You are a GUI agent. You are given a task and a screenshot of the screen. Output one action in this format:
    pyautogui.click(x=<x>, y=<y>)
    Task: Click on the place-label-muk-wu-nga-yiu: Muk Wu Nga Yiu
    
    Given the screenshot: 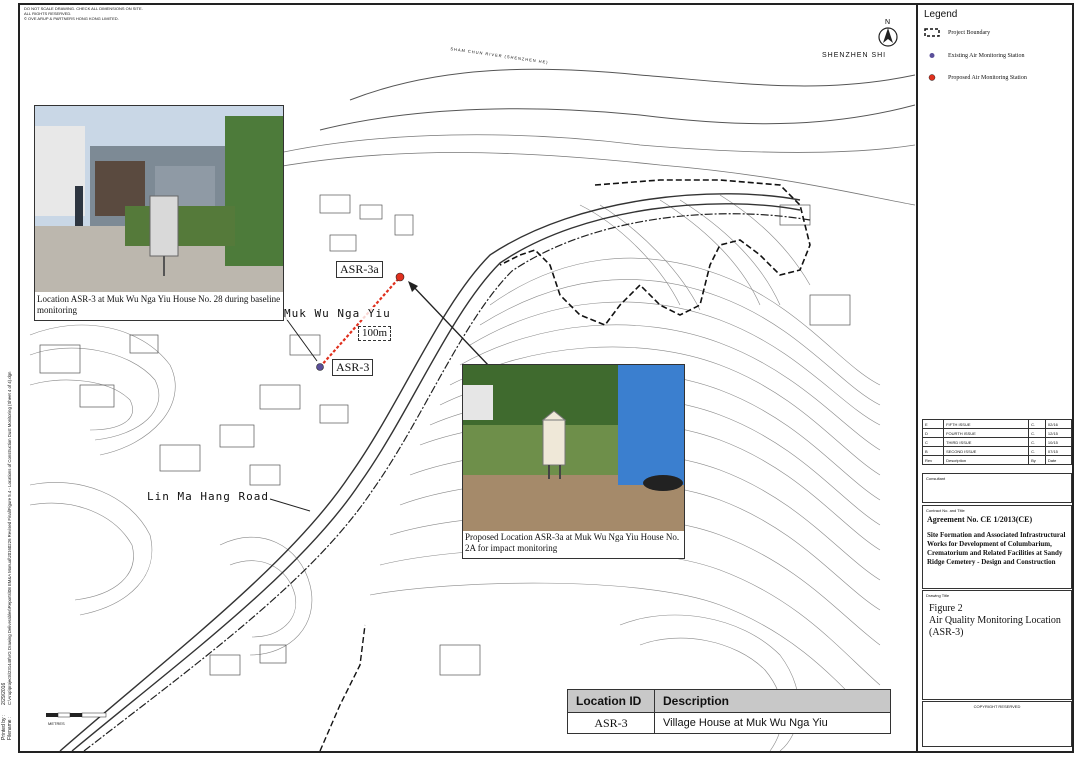 What is the action you would take?
    pyautogui.click(x=337, y=313)
    